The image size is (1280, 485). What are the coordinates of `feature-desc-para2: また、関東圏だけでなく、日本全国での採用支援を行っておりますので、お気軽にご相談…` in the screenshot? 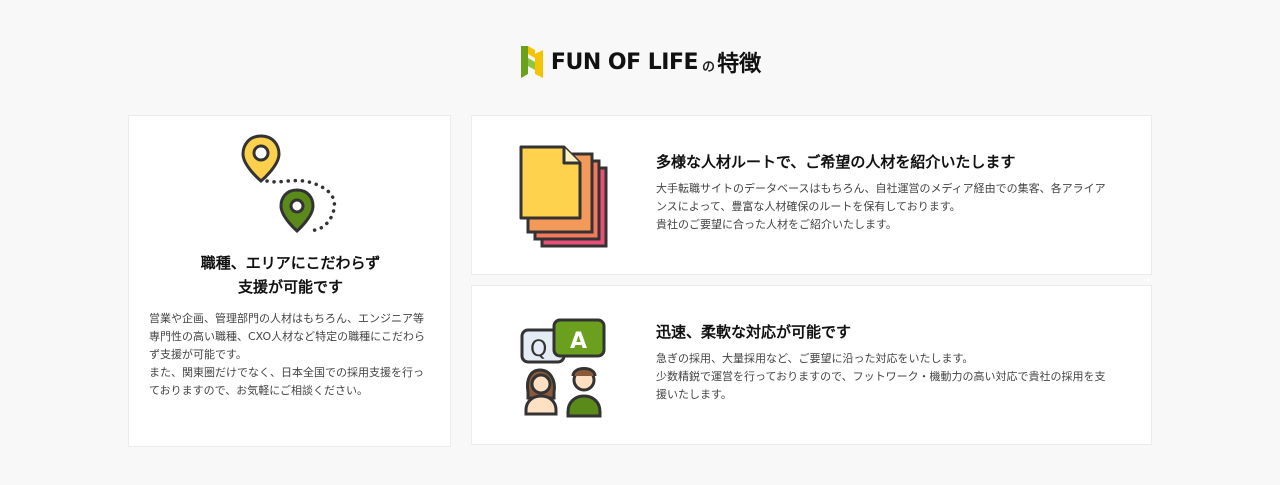 It's located at (286, 381).